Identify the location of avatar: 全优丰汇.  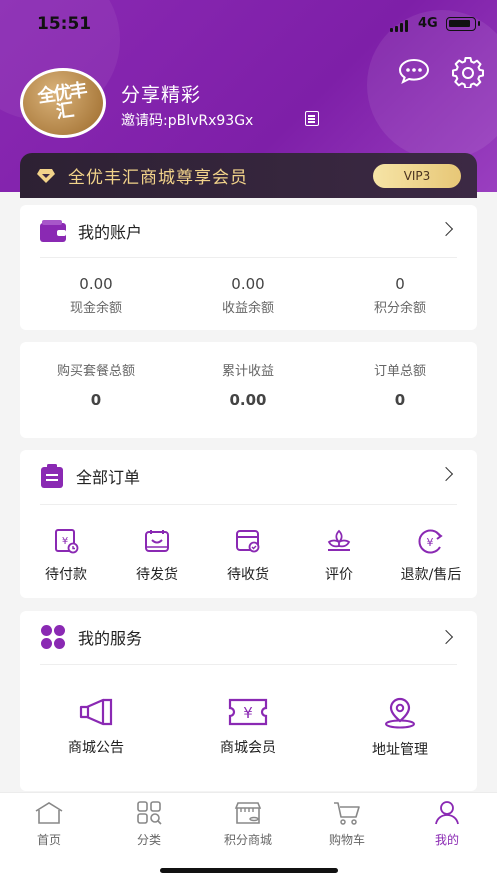
(63, 103).